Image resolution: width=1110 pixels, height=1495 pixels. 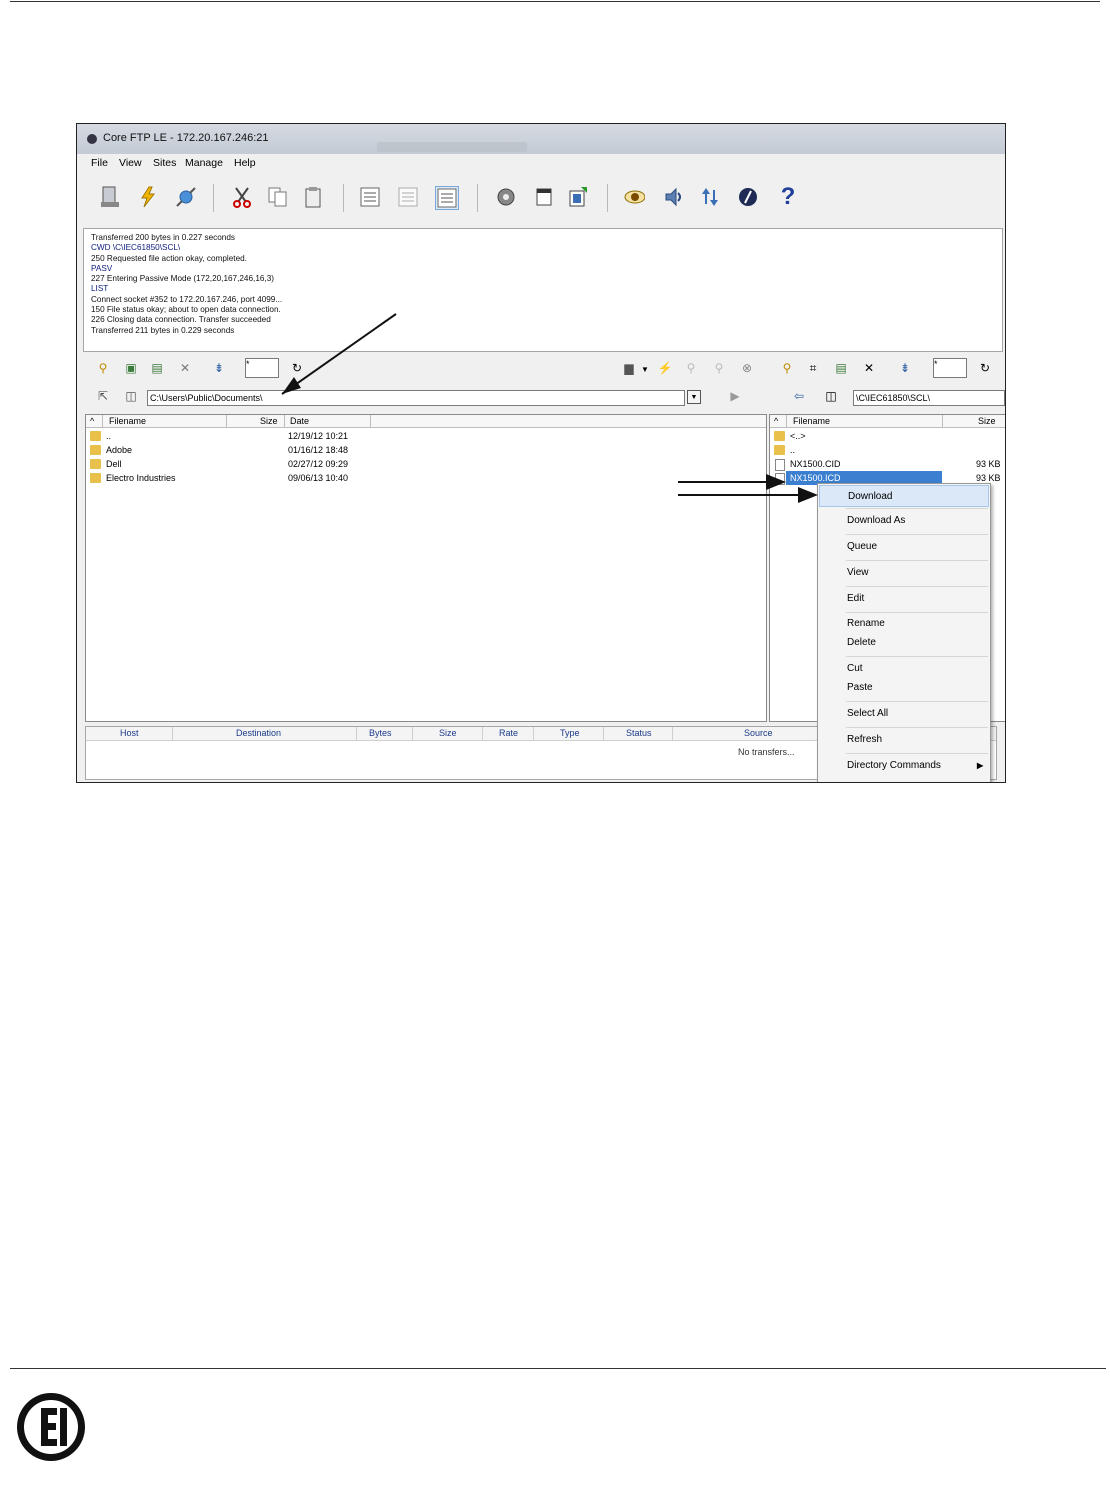 What do you see at coordinates (710, 197) in the screenshot?
I see `sync-icon` at bounding box center [710, 197].